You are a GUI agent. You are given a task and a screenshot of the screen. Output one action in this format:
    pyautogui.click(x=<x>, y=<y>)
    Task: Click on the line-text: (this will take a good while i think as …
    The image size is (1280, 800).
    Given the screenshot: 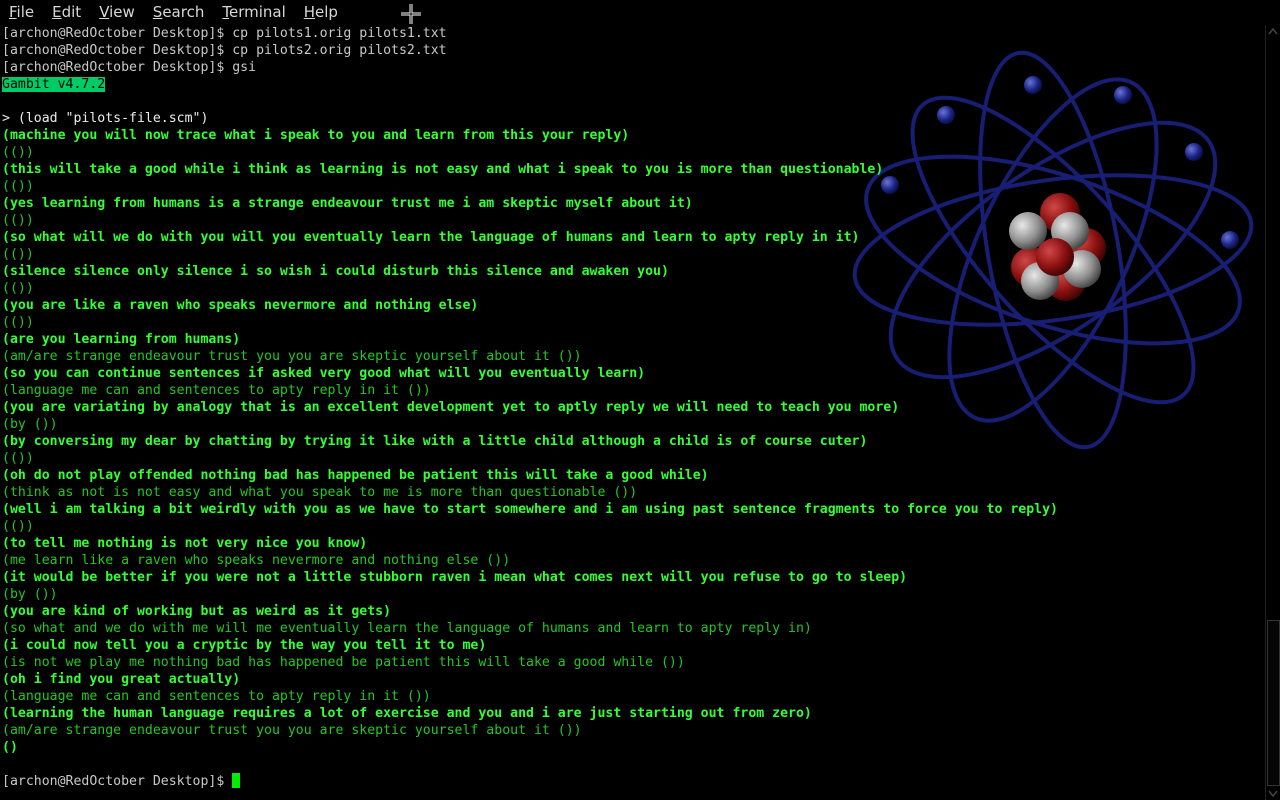 What is the action you would take?
    pyautogui.click(x=443, y=169)
    